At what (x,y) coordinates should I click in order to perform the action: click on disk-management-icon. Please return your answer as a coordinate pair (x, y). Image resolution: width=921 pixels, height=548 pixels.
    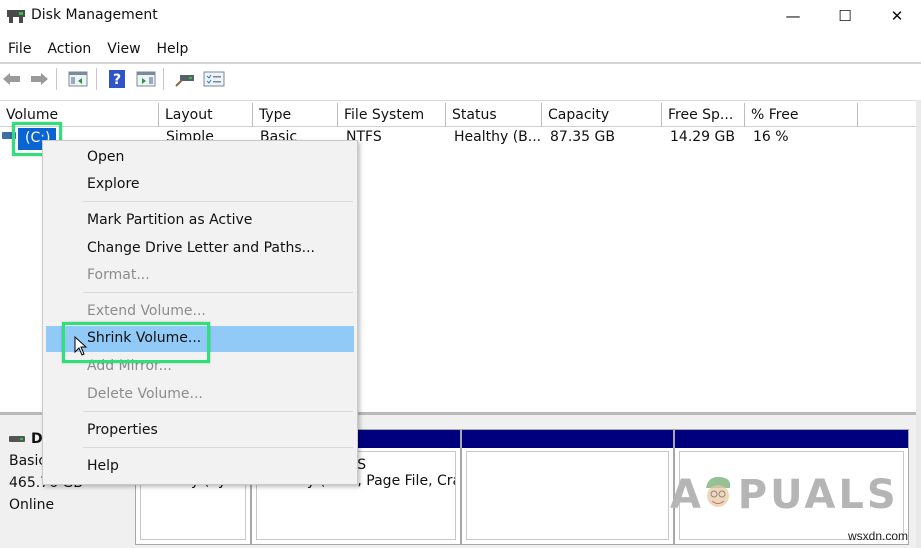
    Looking at the image, I should click on (16, 16).